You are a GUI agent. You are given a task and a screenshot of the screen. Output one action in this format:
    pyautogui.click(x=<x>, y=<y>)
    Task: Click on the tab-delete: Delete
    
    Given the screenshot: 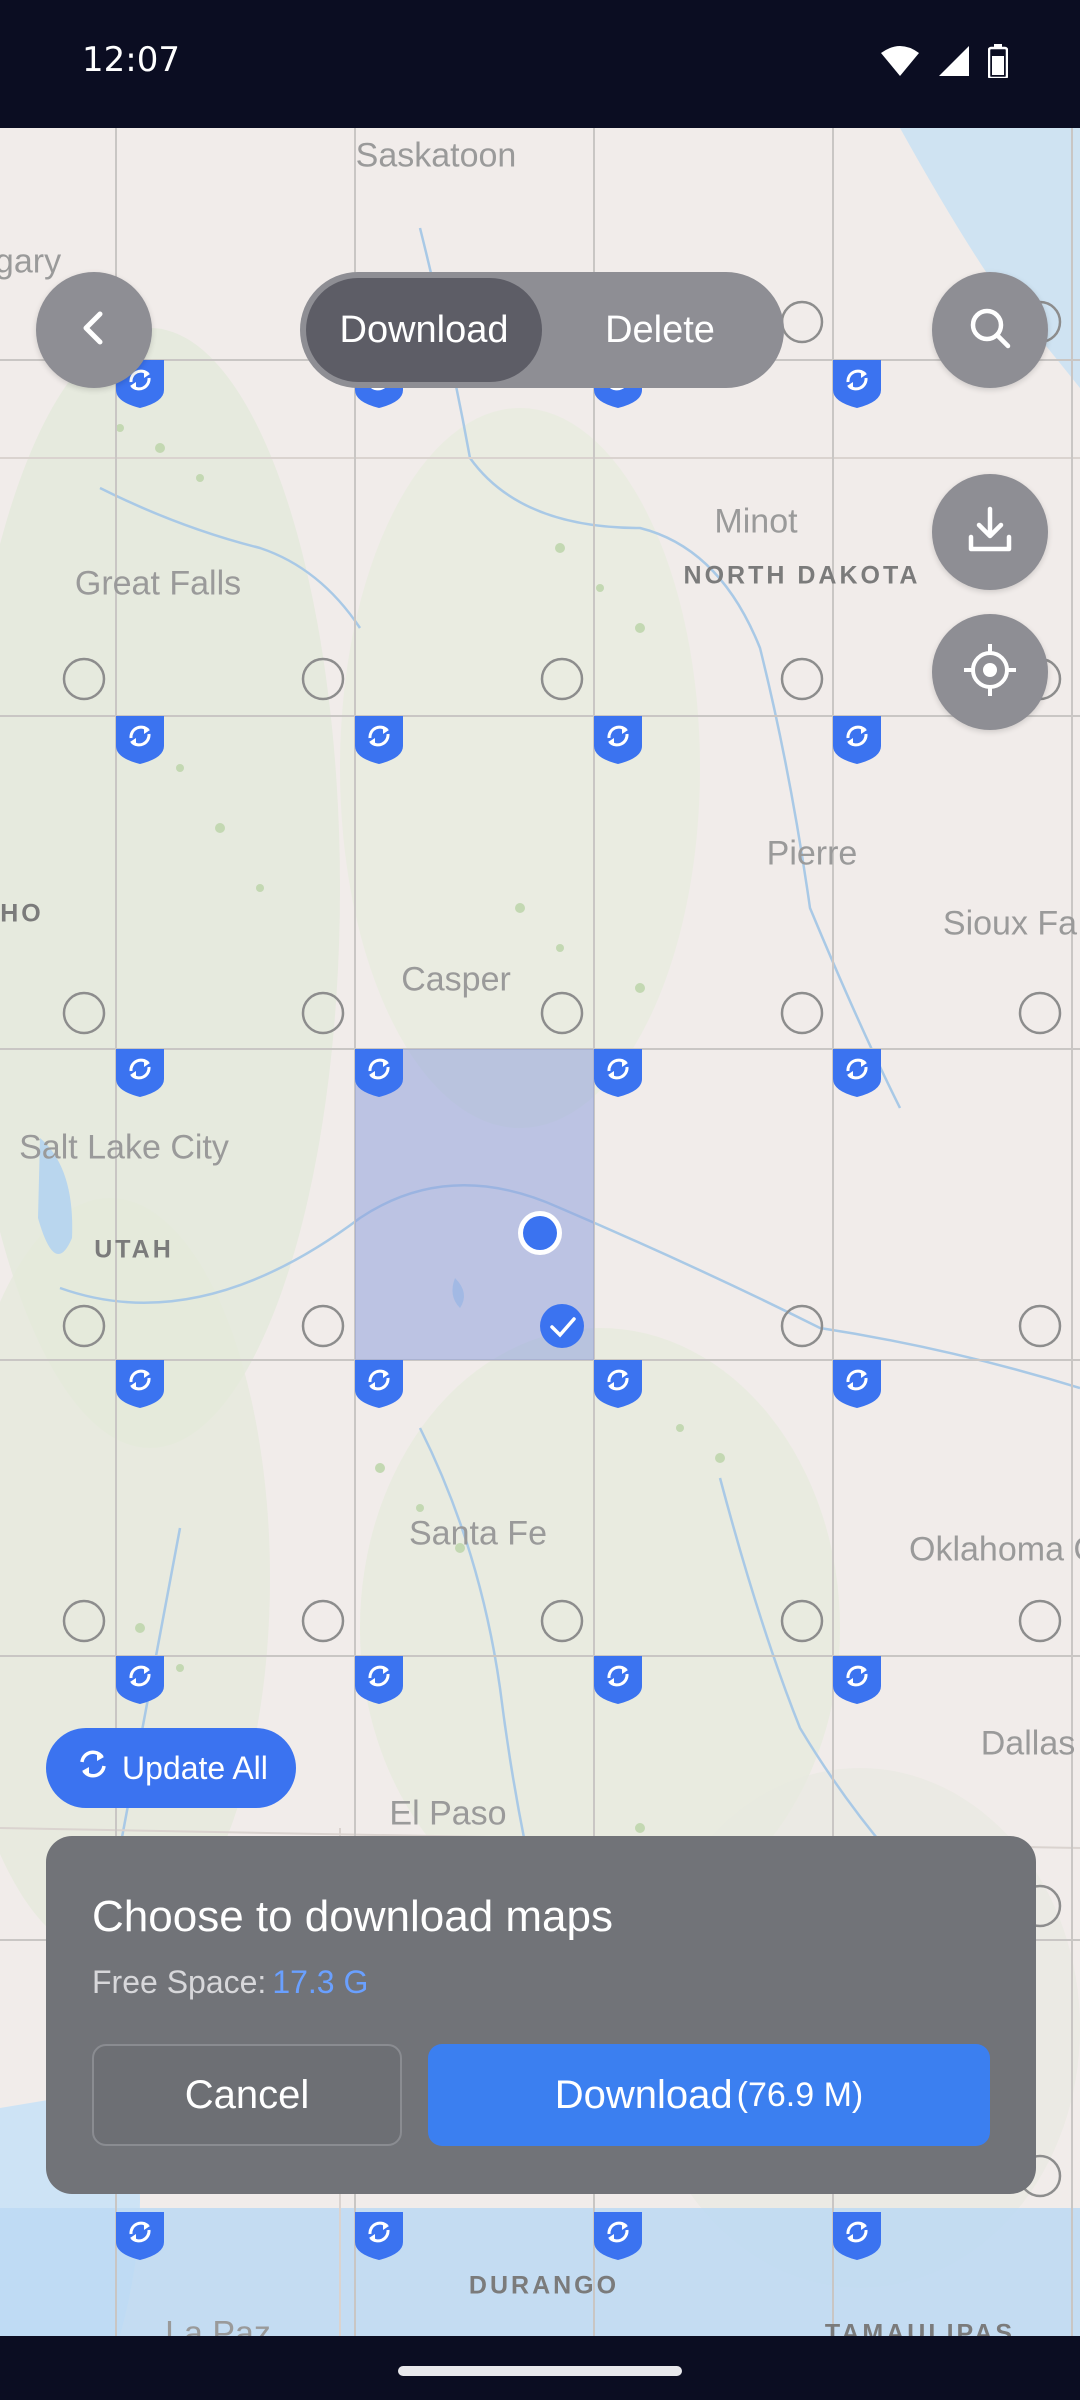 What is the action you would take?
    pyautogui.click(x=660, y=330)
    